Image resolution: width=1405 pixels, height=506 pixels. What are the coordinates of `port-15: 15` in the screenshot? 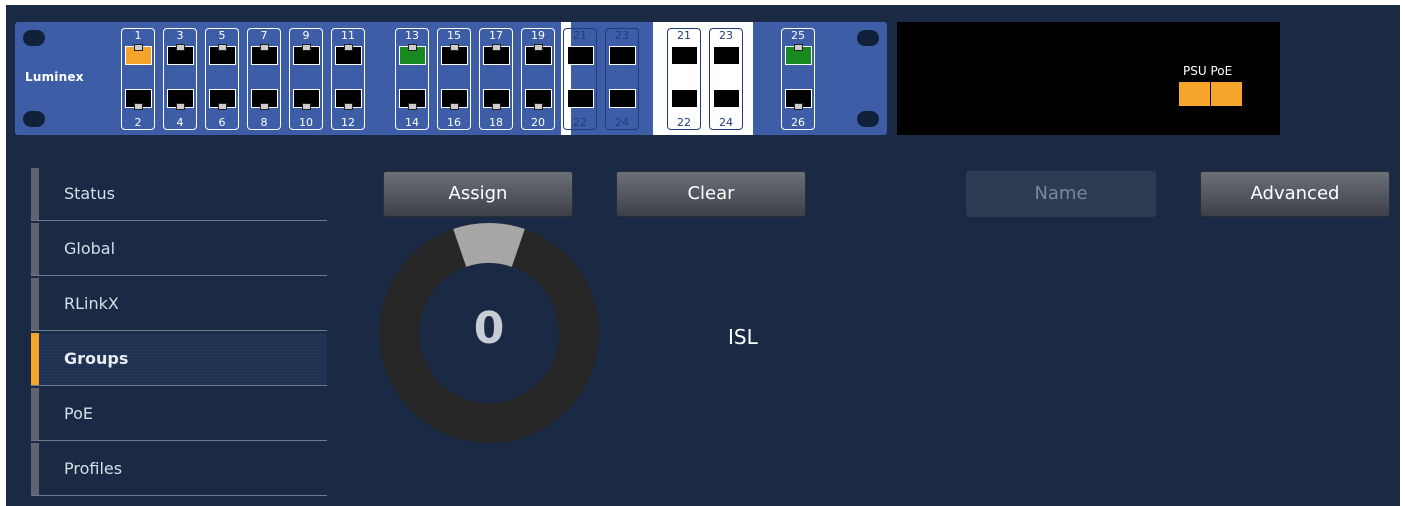 It's located at (454, 53).